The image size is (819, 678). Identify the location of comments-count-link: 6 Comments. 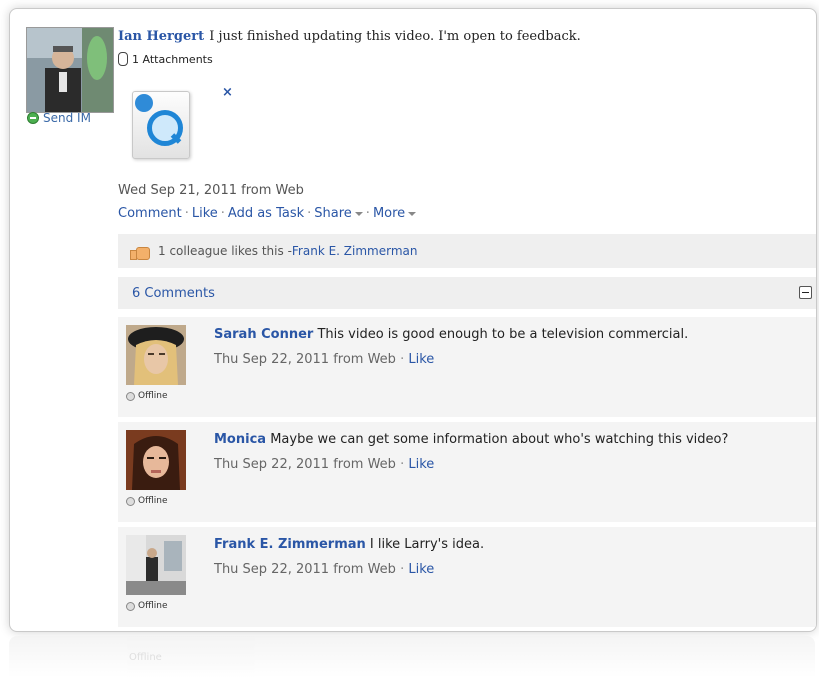
(173, 293).